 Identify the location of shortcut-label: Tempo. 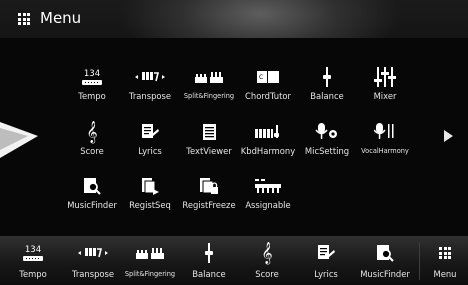
(33, 274).